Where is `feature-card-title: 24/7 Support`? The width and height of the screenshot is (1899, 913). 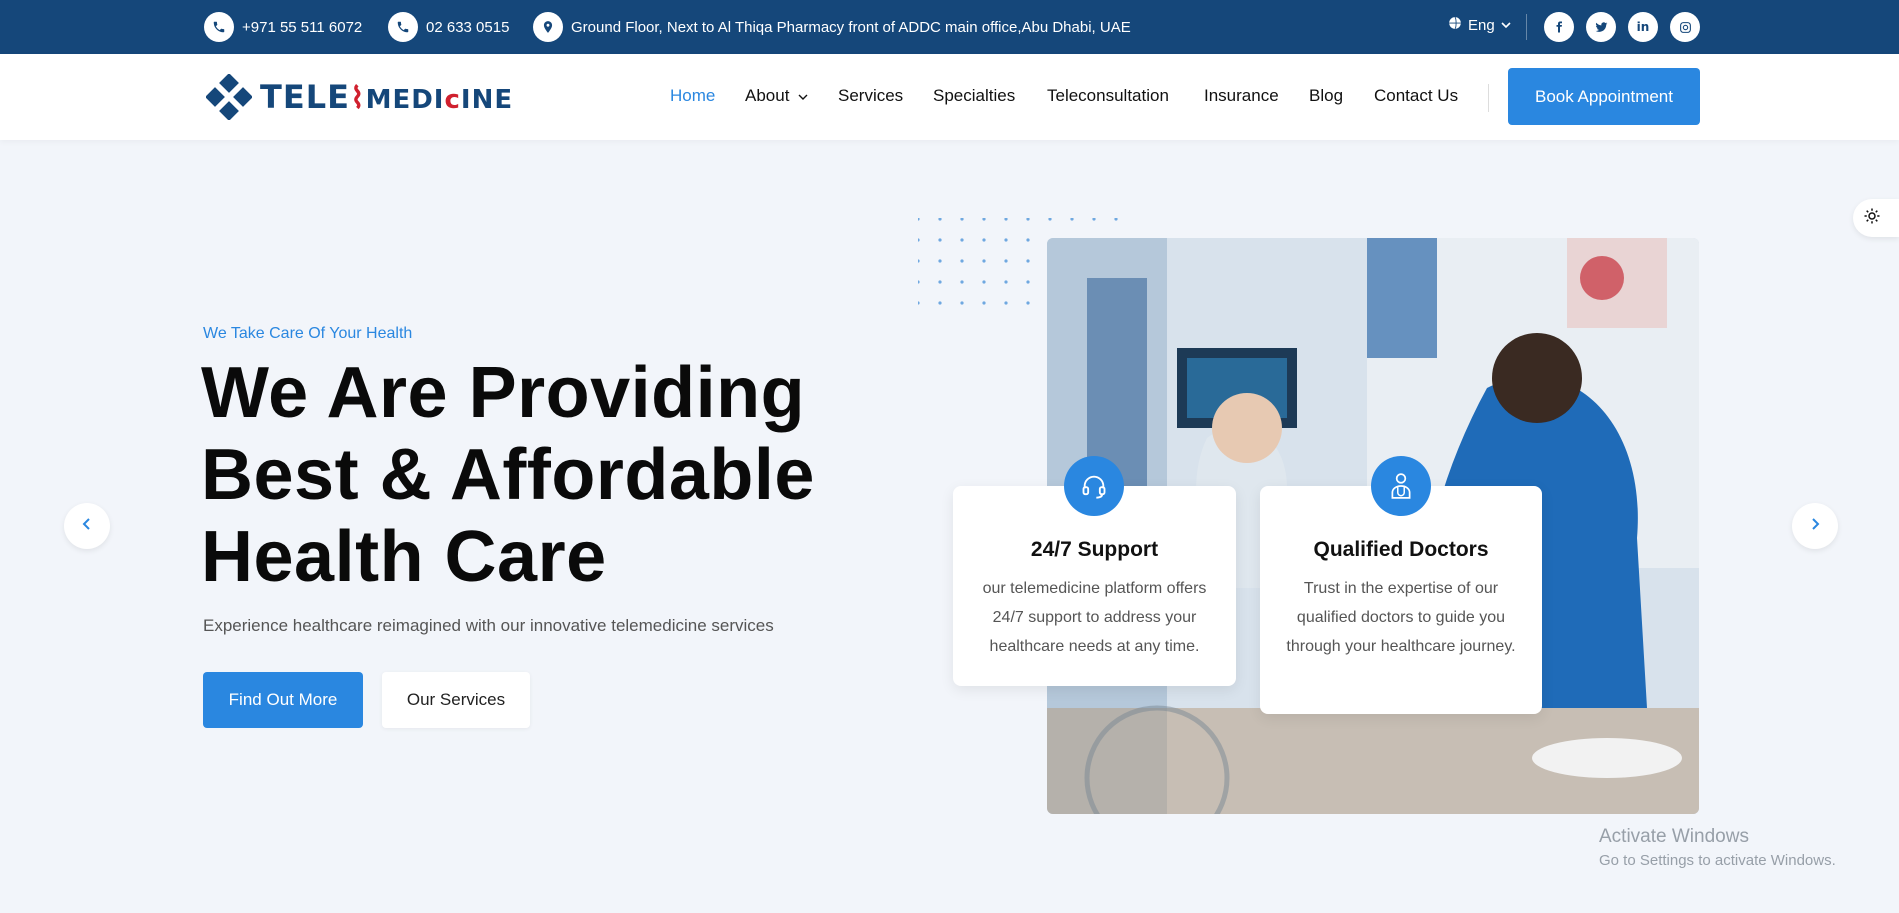
feature-card-title: 24/7 Support is located at coordinates (1094, 549).